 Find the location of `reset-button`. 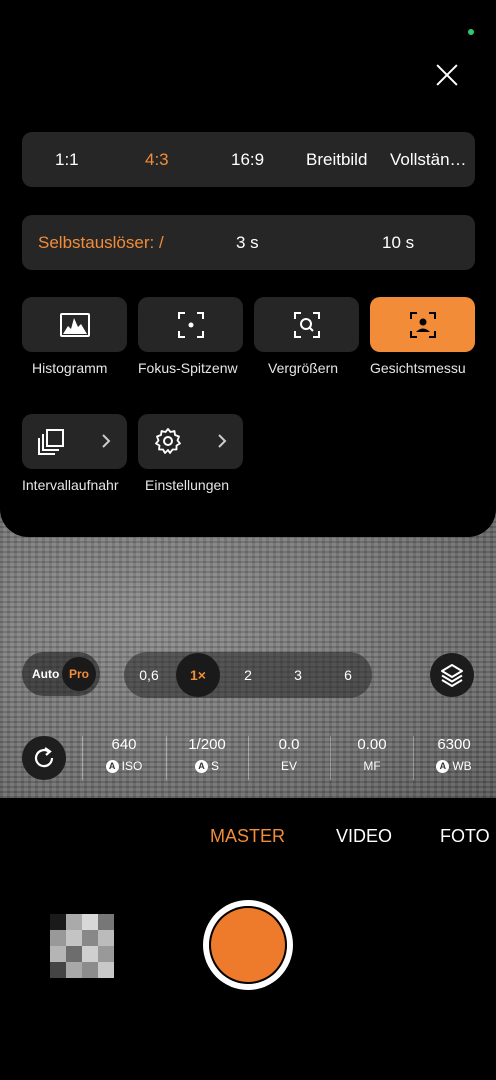

reset-button is located at coordinates (44, 758).